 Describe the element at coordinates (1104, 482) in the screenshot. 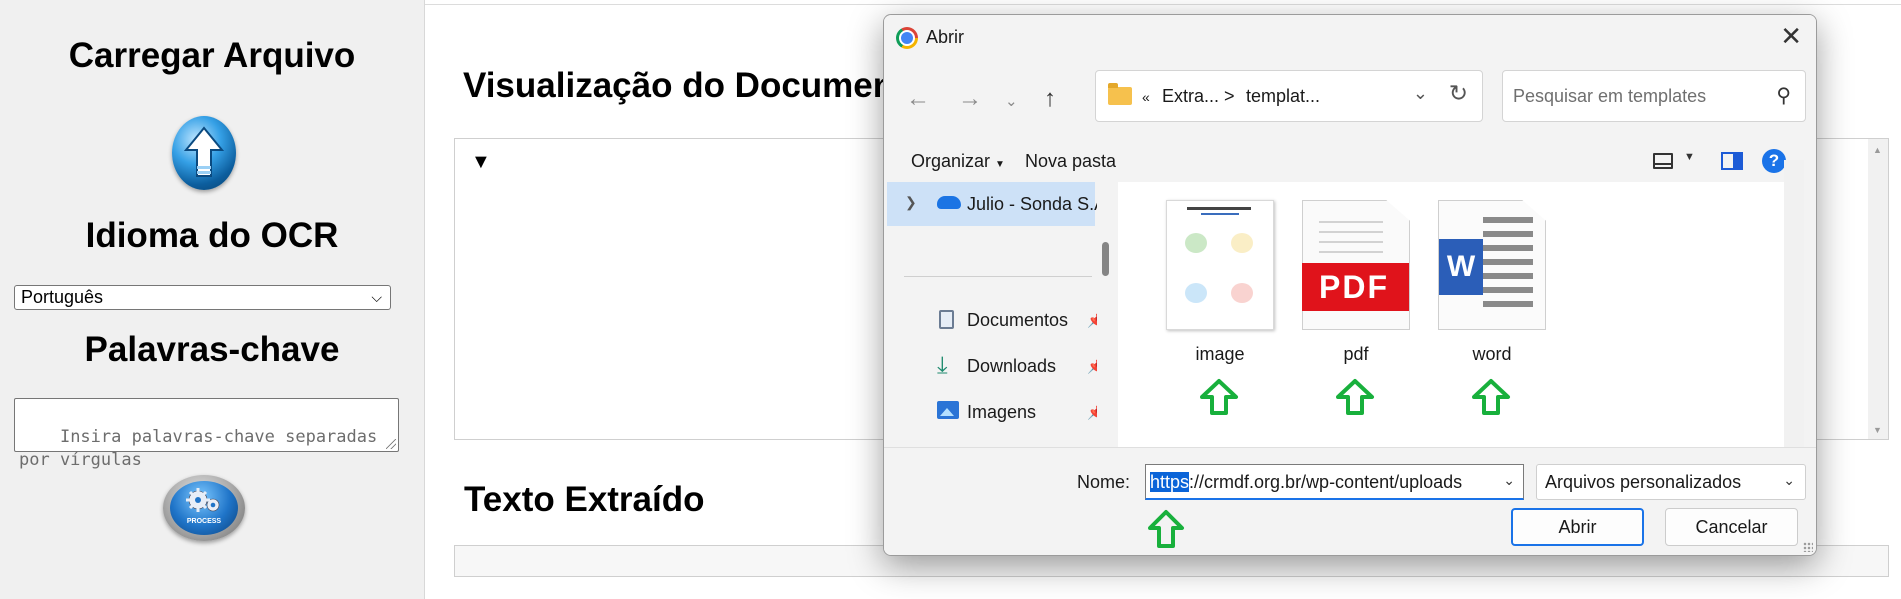

I see `file-name-label: Nome:` at that location.